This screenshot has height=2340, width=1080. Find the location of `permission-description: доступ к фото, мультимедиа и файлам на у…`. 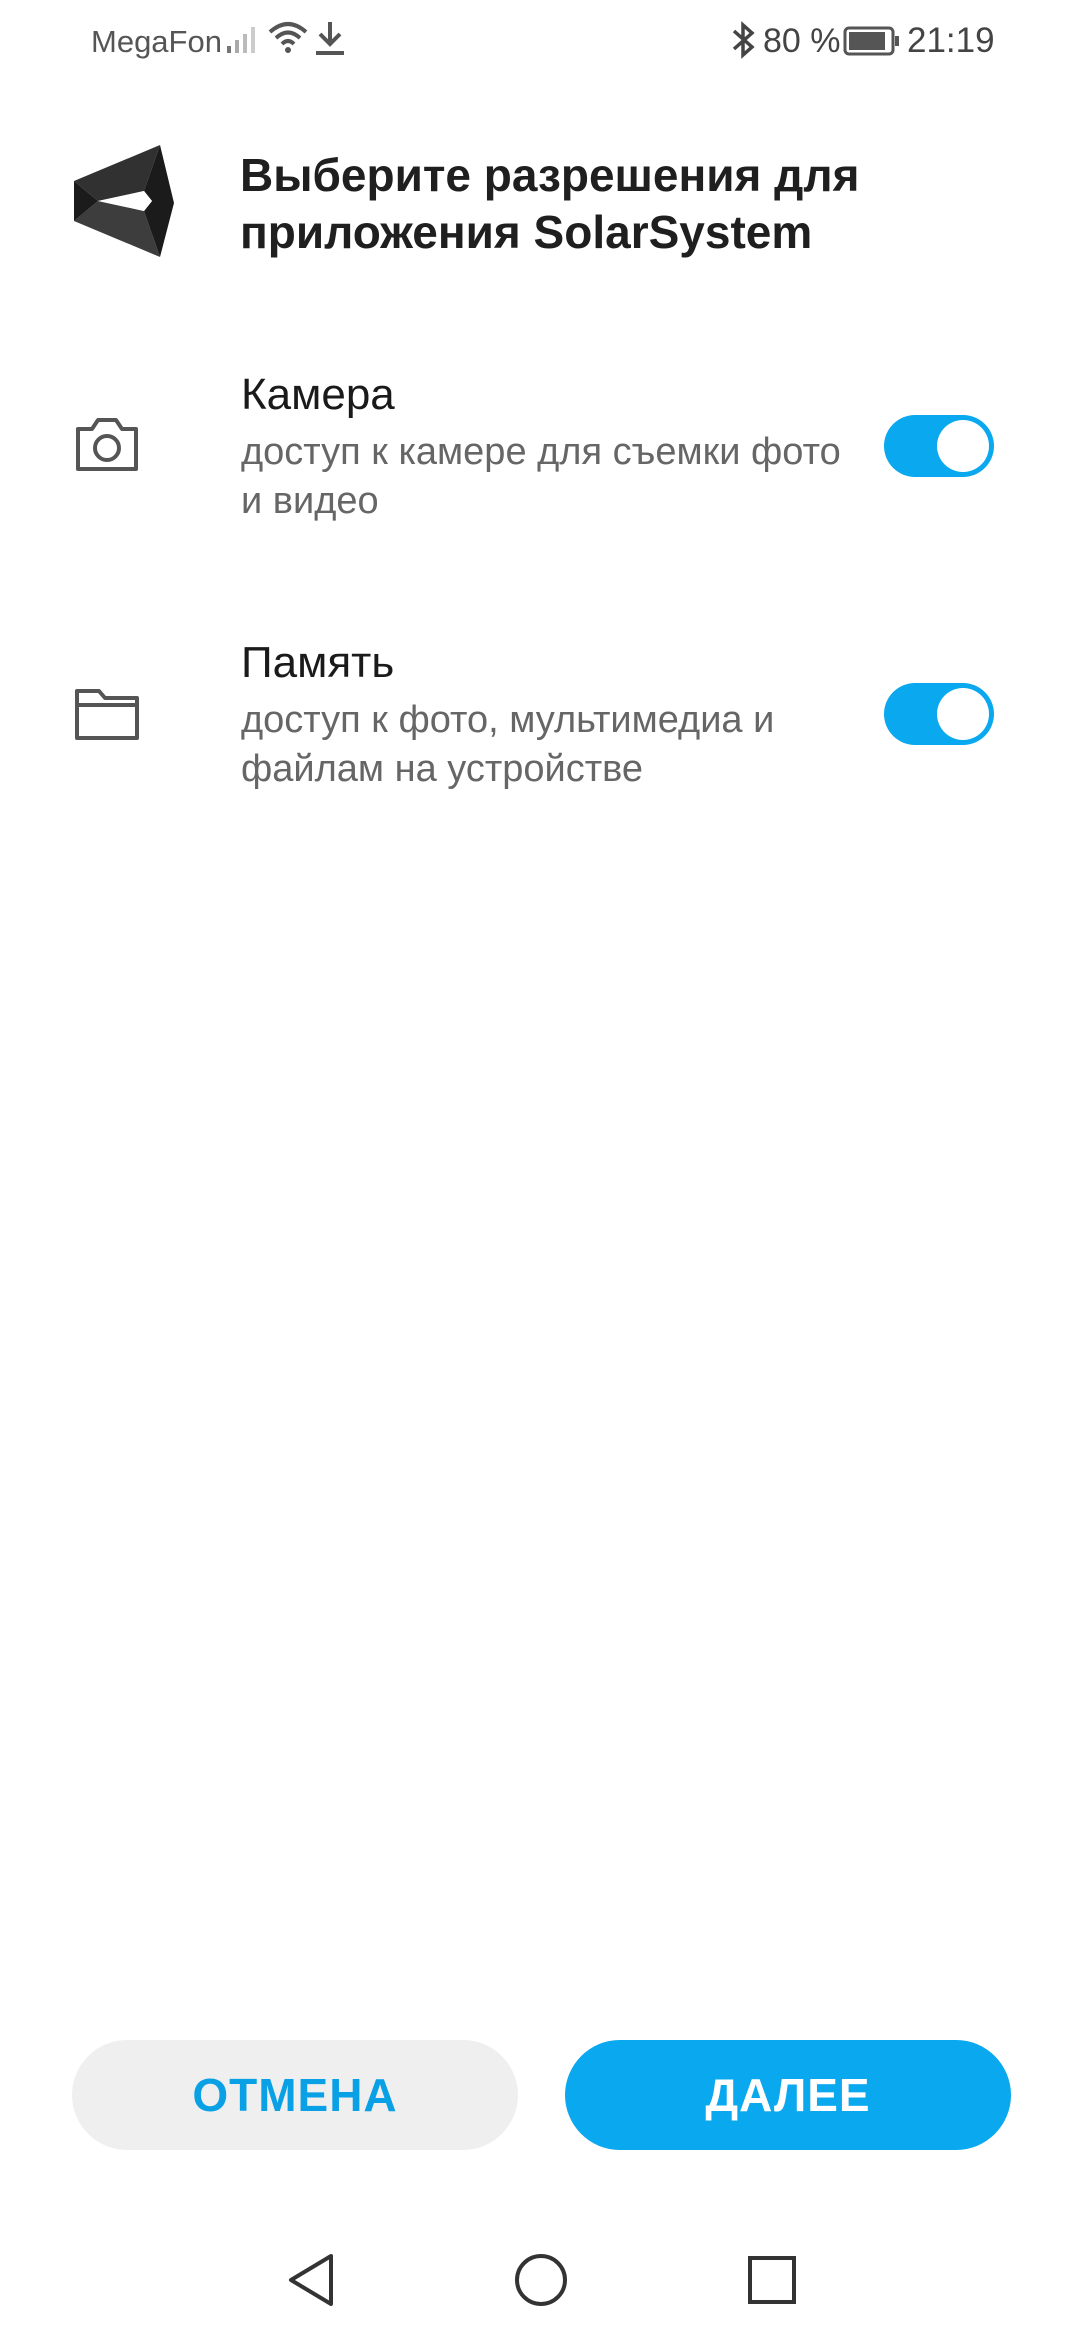

permission-description: доступ к фото, мультимедиа и файлам на у… is located at coordinates (508, 744).